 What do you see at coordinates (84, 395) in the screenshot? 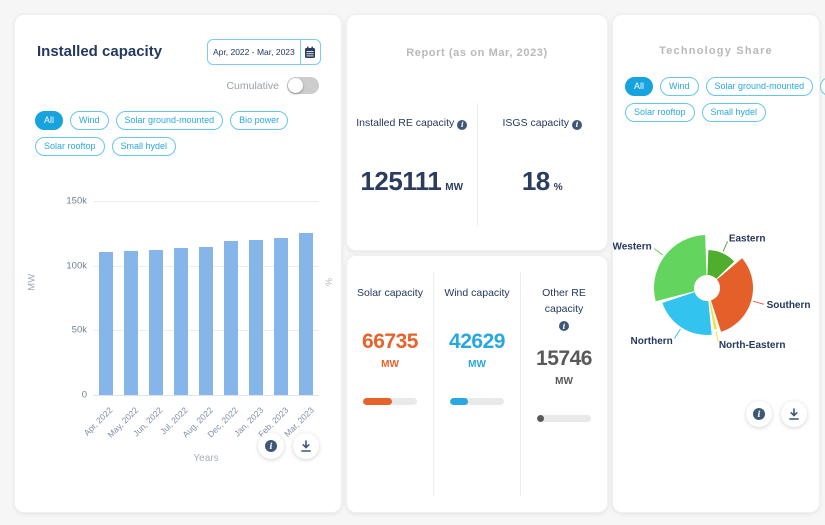
I see `y-tick-label: 0` at bounding box center [84, 395].